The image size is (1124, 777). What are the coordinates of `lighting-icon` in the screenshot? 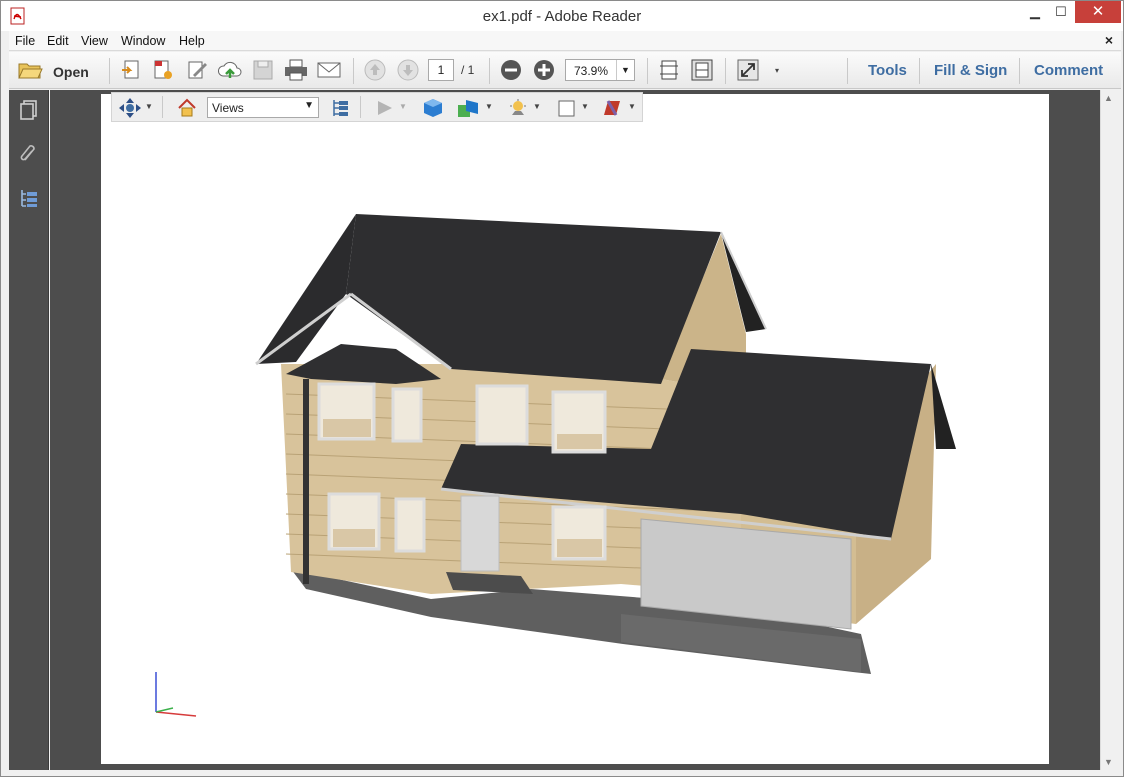 It's located at (518, 108).